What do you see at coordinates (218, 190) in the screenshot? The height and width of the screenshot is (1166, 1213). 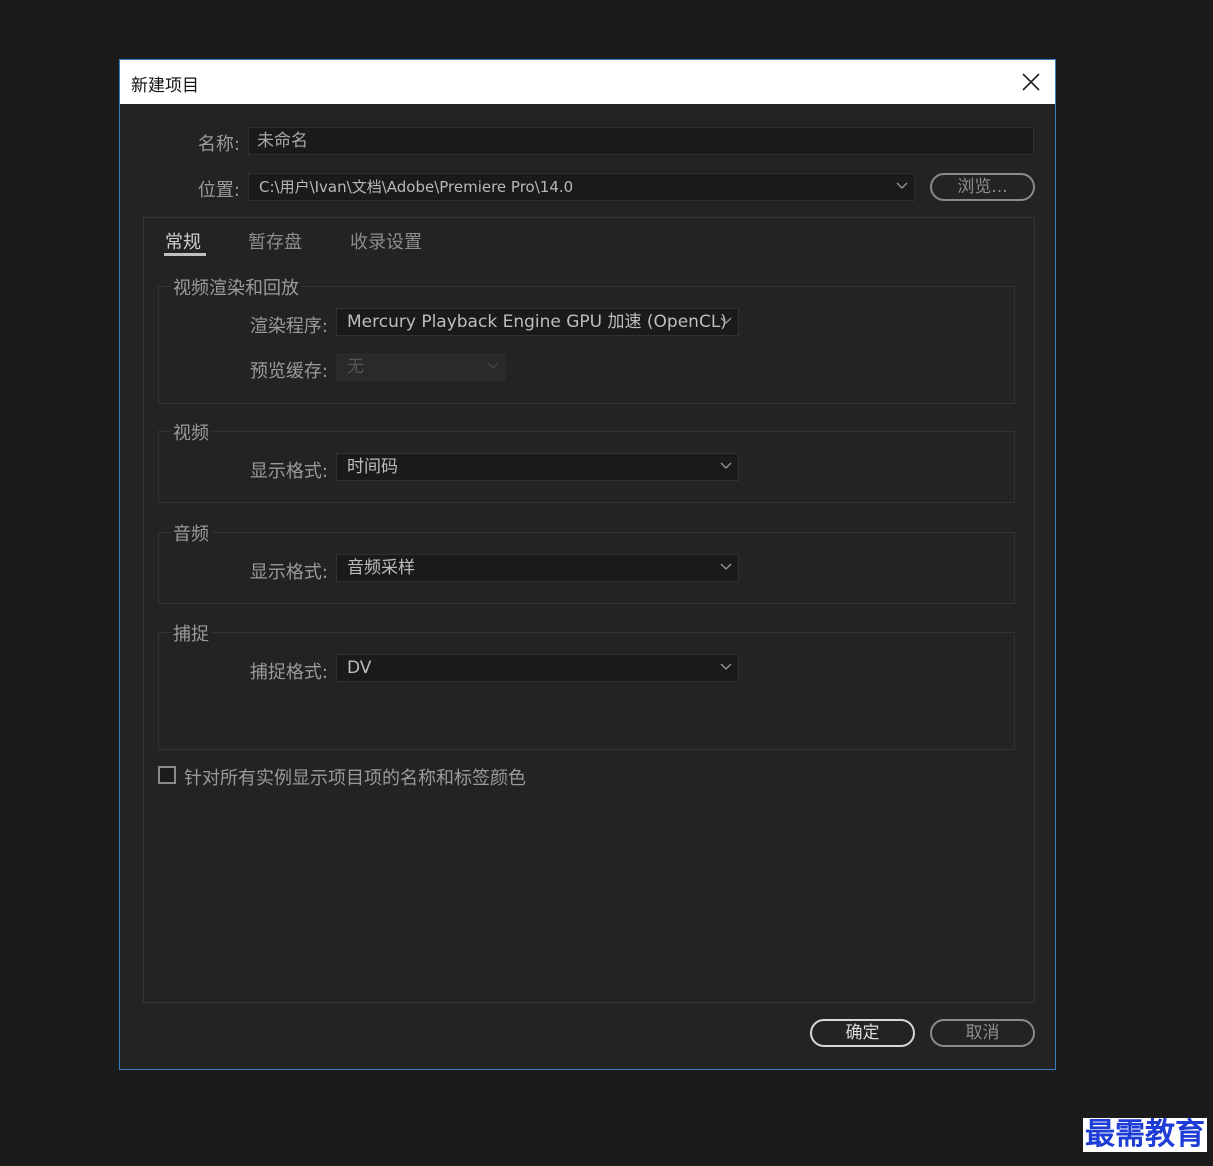 I see `location-label: 位置:` at bounding box center [218, 190].